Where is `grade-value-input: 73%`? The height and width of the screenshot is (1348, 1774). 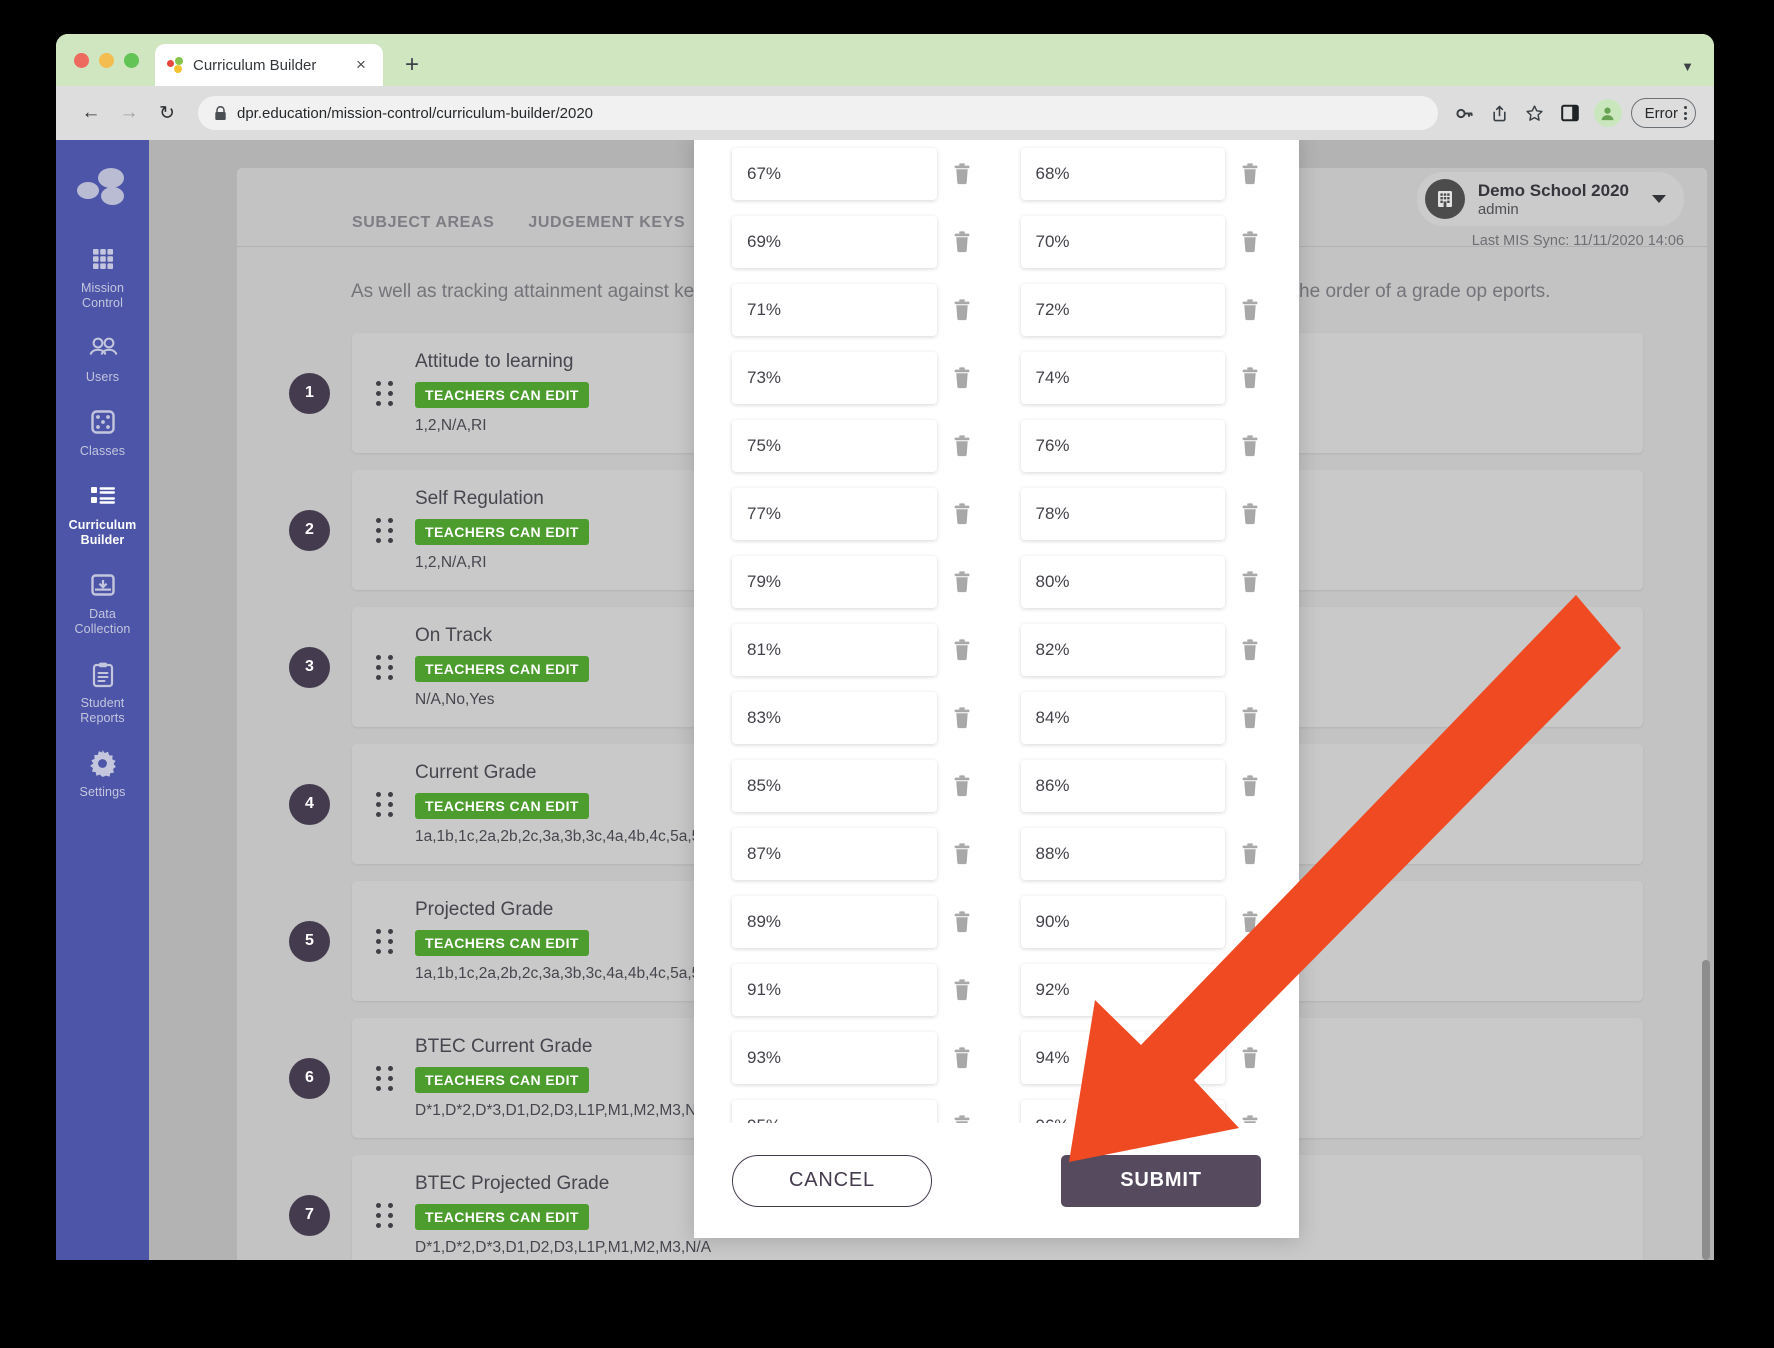
grade-value-input: 73% is located at coordinates (834, 378).